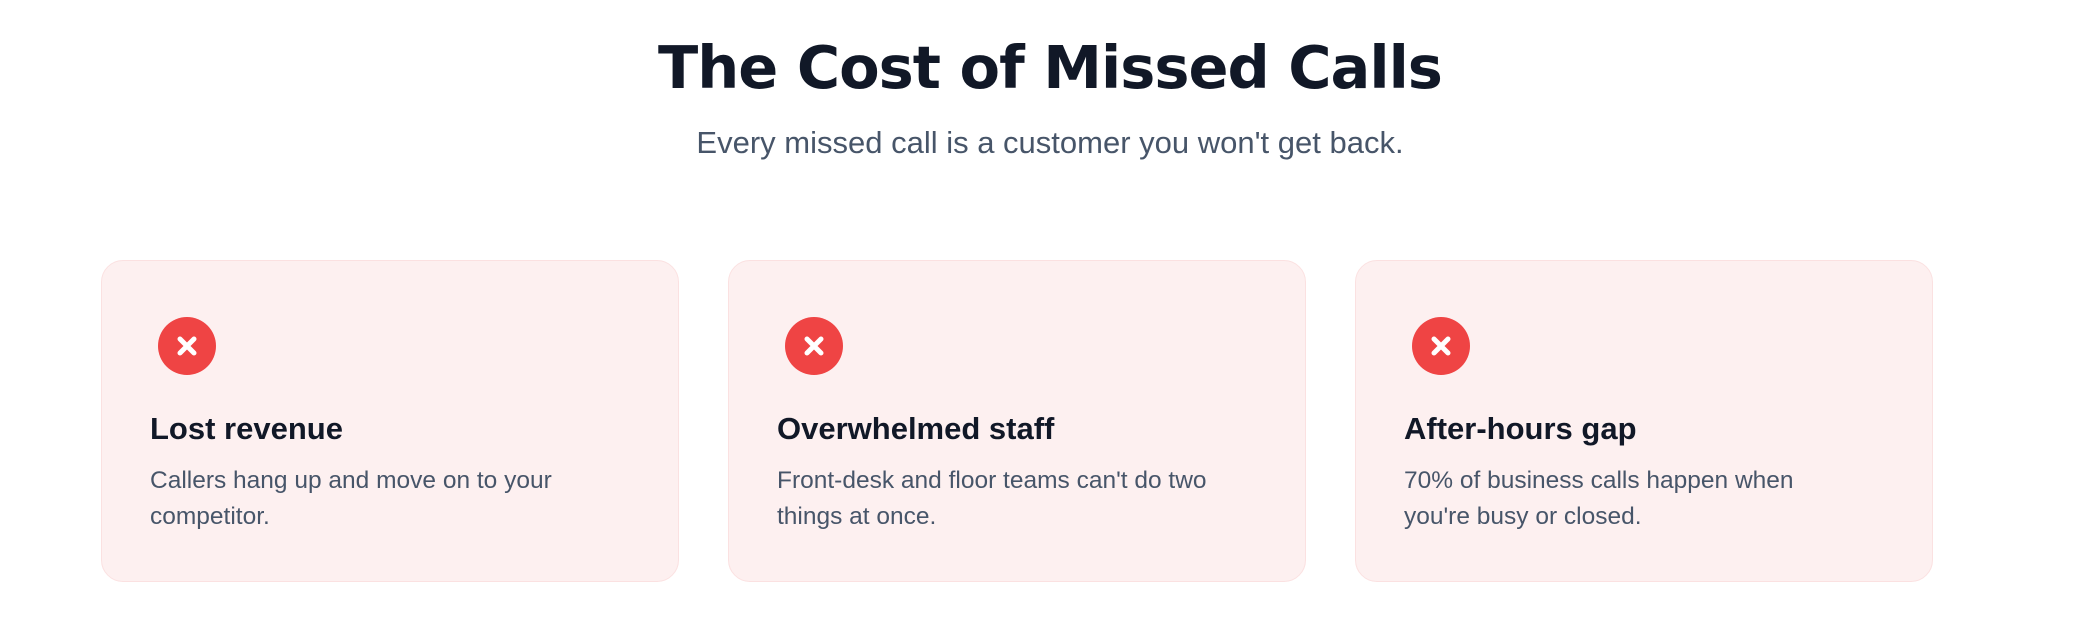  I want to click on section-title: The Cost of Missed Calls, so click(1050, 67).